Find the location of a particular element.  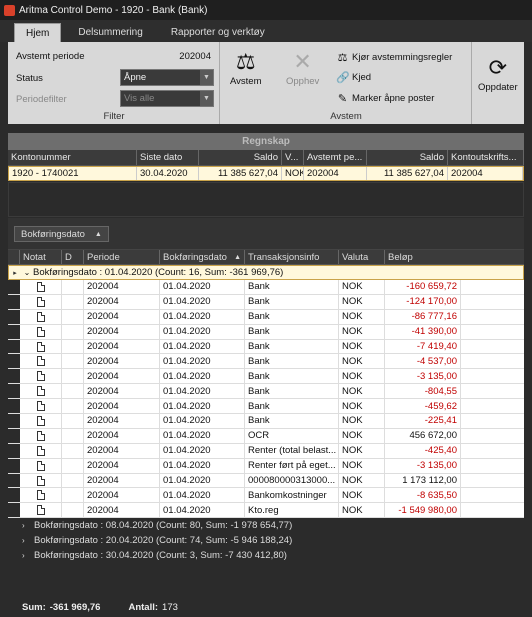

tab-rapporter: Rapporter og verktøy is located at coordinates (218, 32).